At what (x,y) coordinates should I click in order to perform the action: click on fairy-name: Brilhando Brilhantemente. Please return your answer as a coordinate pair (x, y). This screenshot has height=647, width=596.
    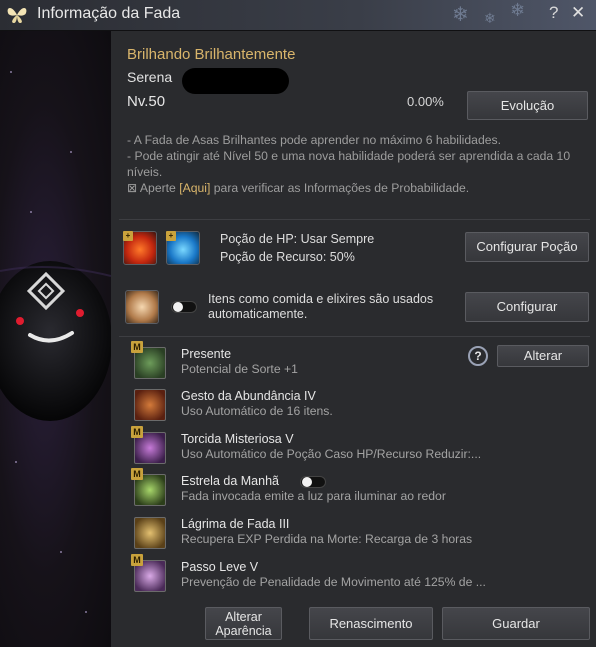
    Looking at the image, I should click on (211, 54).